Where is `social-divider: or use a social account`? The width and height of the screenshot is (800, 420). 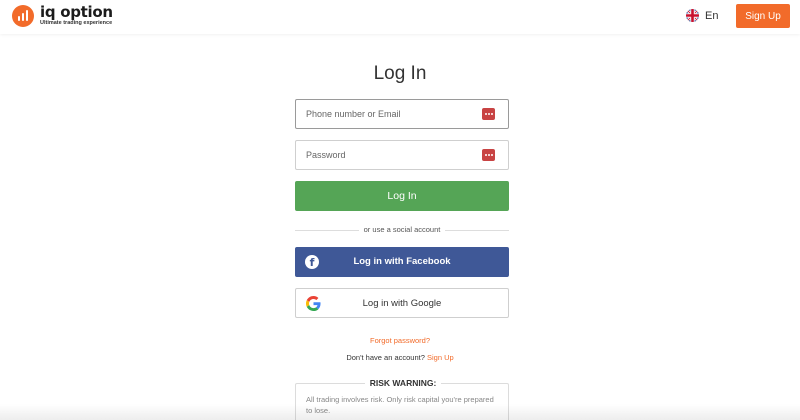
social-divider: or use a social account is located at coordinates (402, 231).